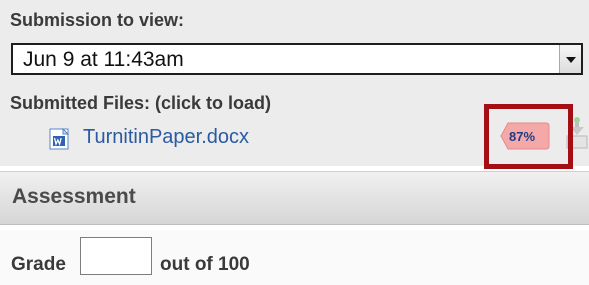 Image resolution: width=589 pixels, height=285 pixels. I want to click on chevron-down-icon, so click(571, 60).